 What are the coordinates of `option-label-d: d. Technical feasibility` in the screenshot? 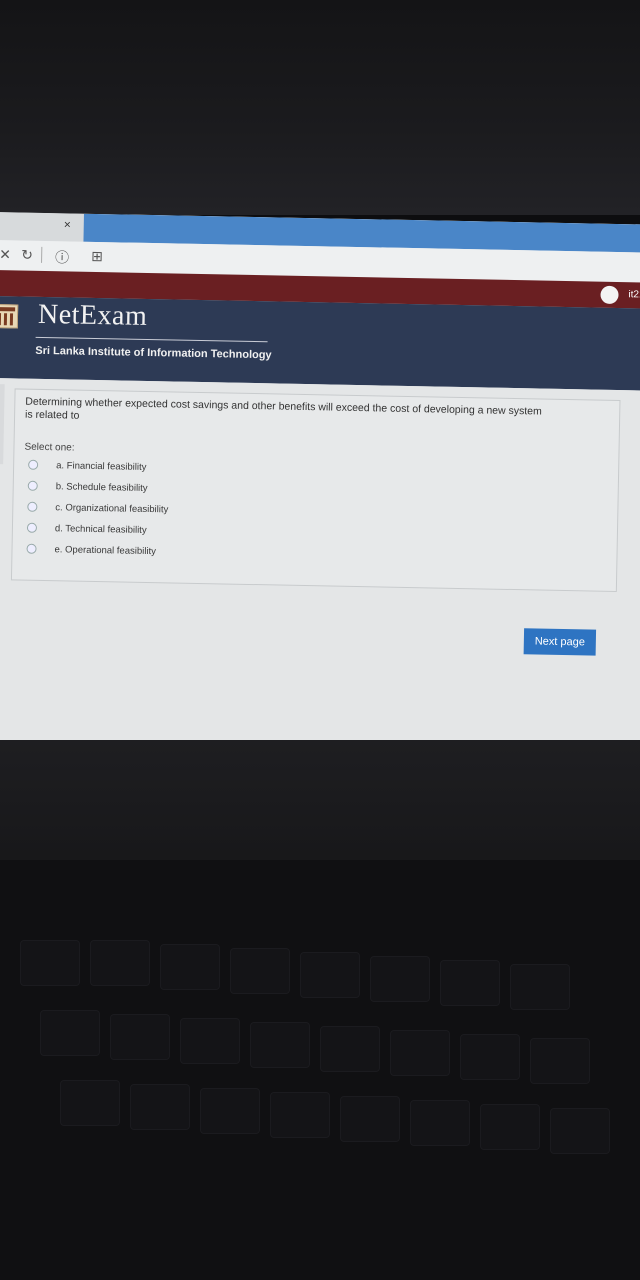 It's located at (100, 529).